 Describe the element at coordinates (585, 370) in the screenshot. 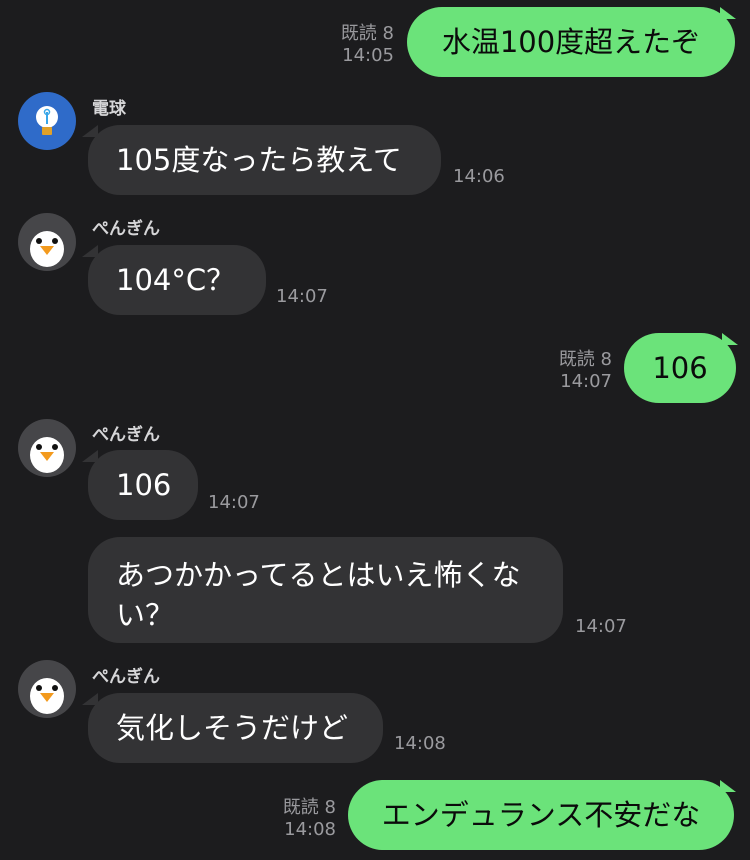

I see `read-receipt: 既読 8 14:07` at that location.